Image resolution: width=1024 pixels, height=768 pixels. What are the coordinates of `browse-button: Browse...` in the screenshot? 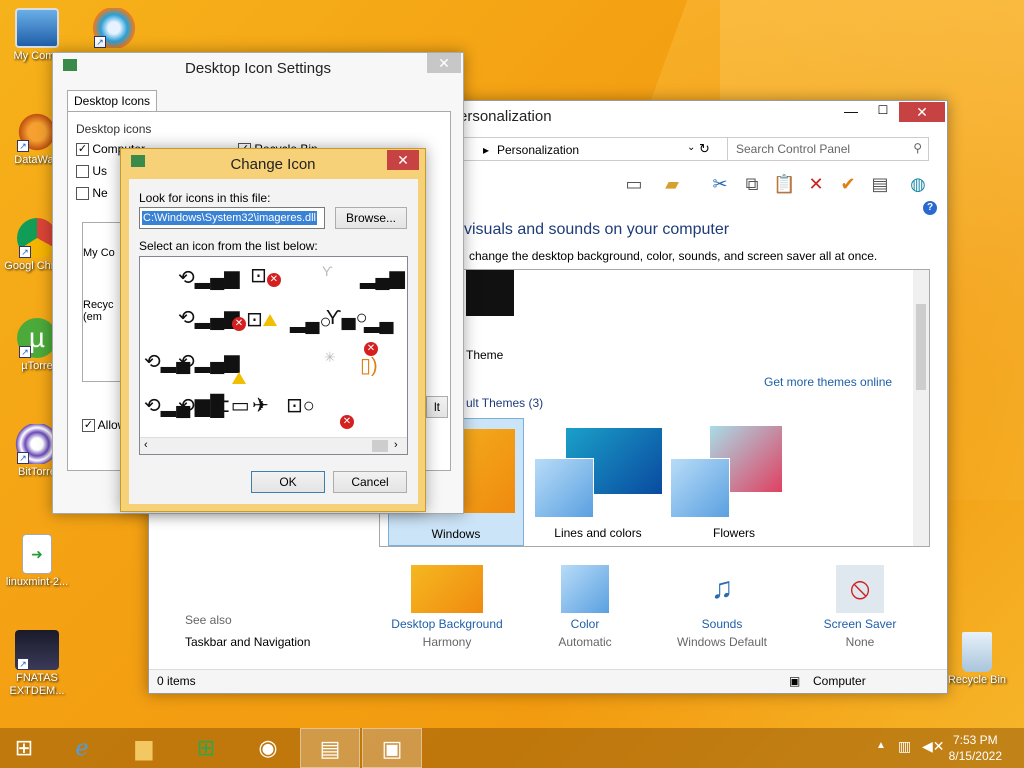 It's located at (371, 218).